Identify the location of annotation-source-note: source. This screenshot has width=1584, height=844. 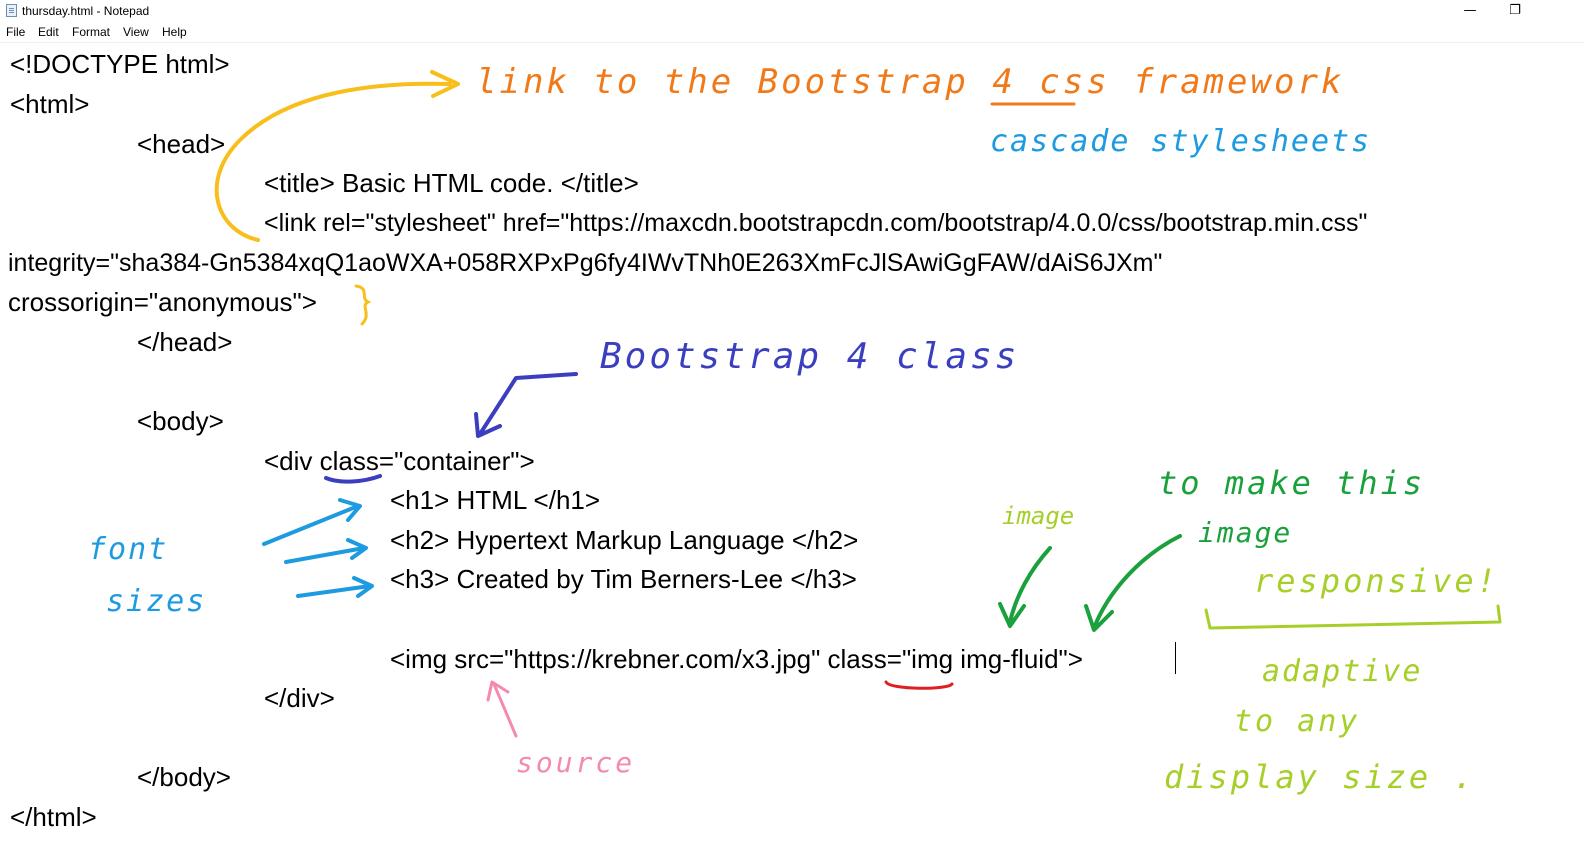
(576, 762).